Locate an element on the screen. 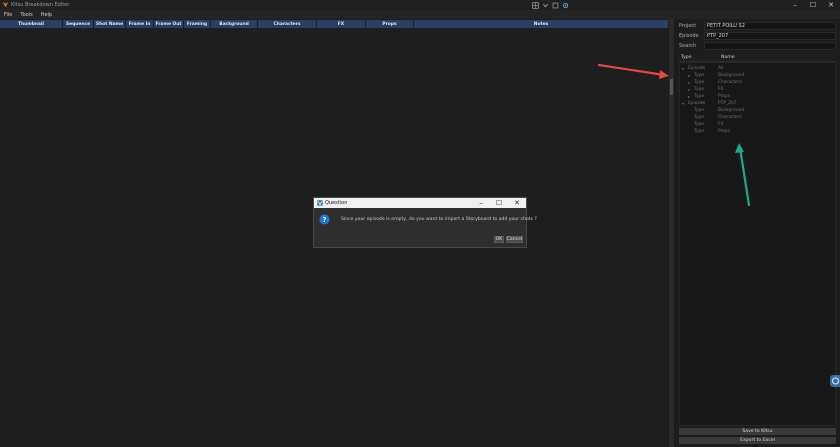  dialog-maximize-icon: ☐ is located at coordinates (499, 203).